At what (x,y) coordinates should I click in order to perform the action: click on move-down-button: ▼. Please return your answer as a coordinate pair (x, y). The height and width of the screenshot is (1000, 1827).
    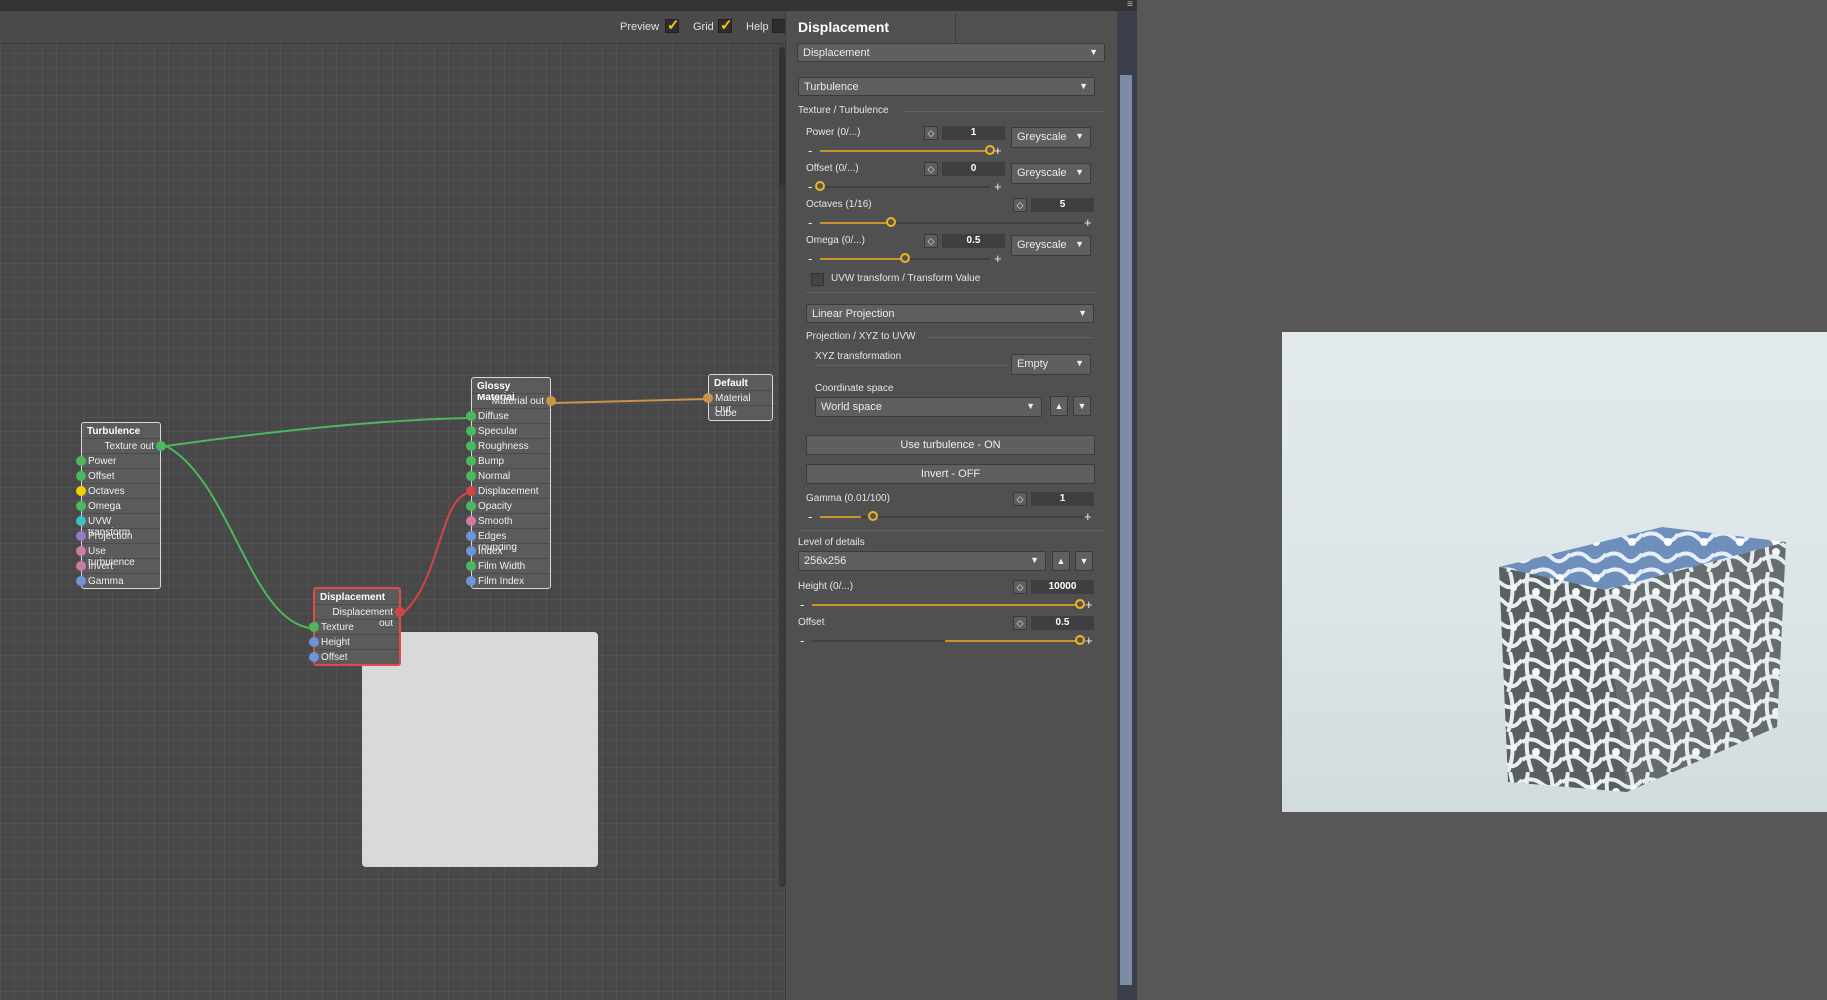
    Looking at the image, I should click on (1082, 406).